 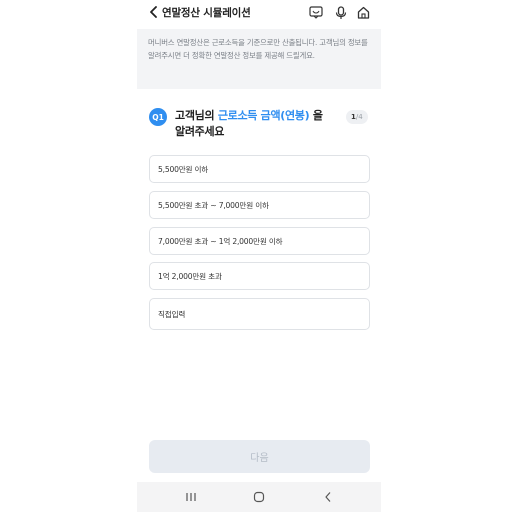 I want to click on option-under-55m: 5,500만원 이하, so click(x=259, y=169).